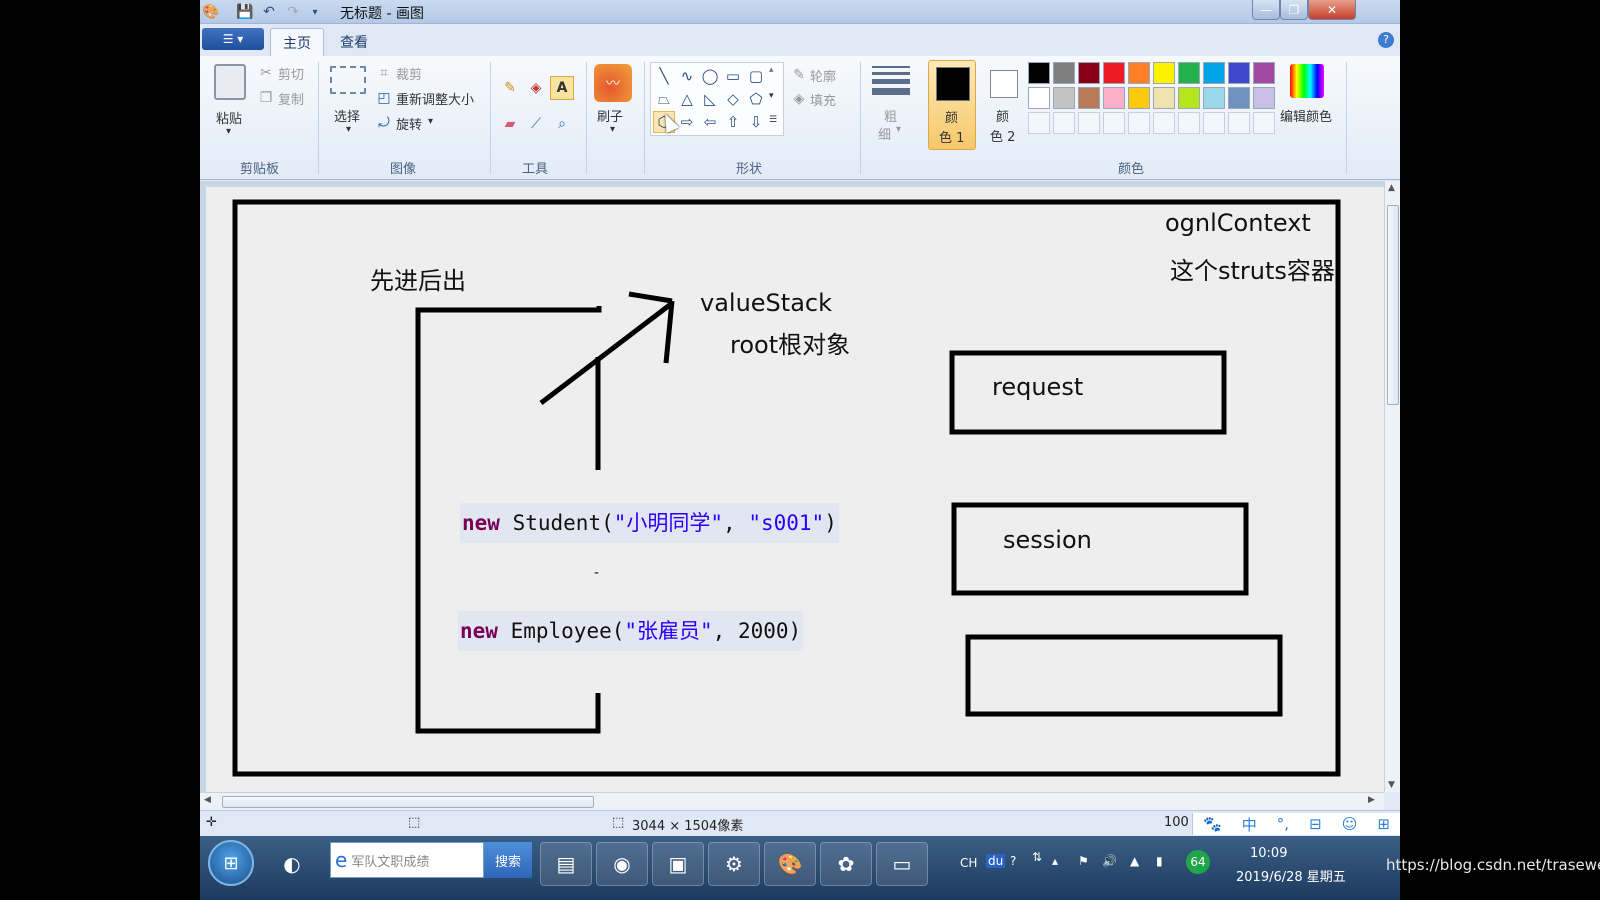 The image size is (1600, 900). What do you see at coordinates (293, 12) in the screenshot?
I see `redo-icon: ↷` at bounding box center [293, 12].